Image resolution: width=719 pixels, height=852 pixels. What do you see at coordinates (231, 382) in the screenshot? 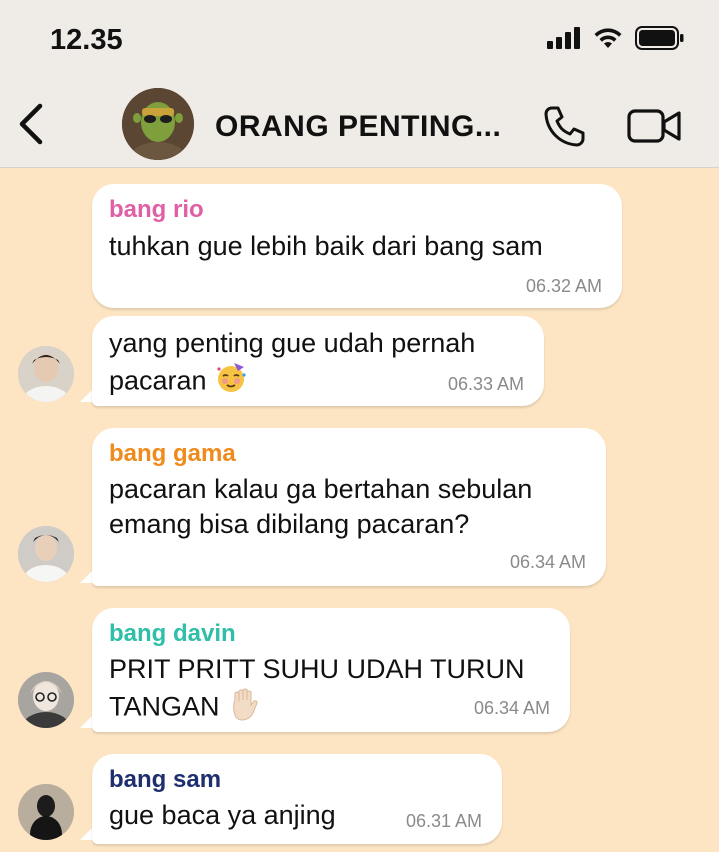
I see `partying-face-icon` at bounding box center [231, 382].